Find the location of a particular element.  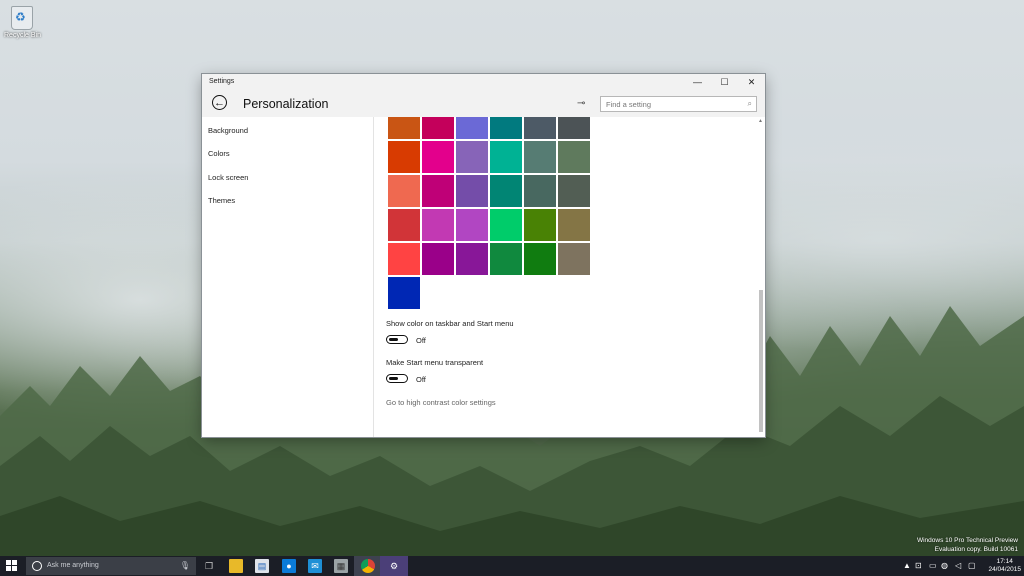

minimize-button: — is located at coordinates (697, 82).